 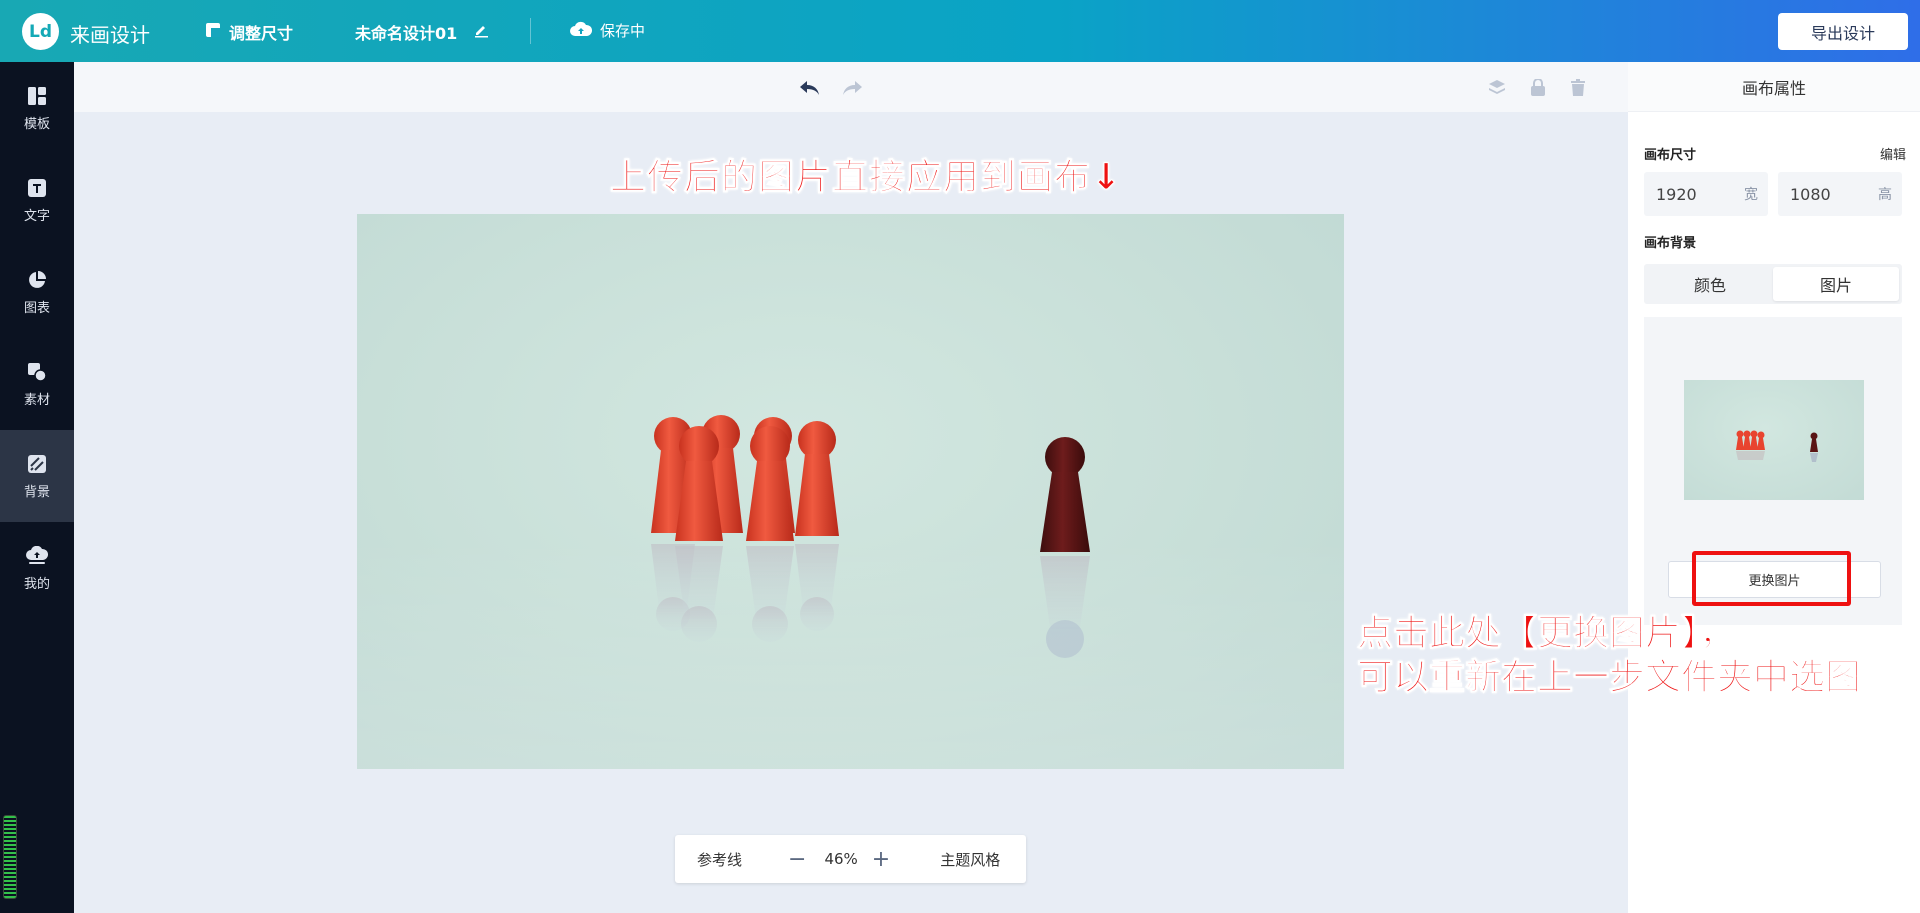 I want to click on undo-icon, so click(x=809, y=88).